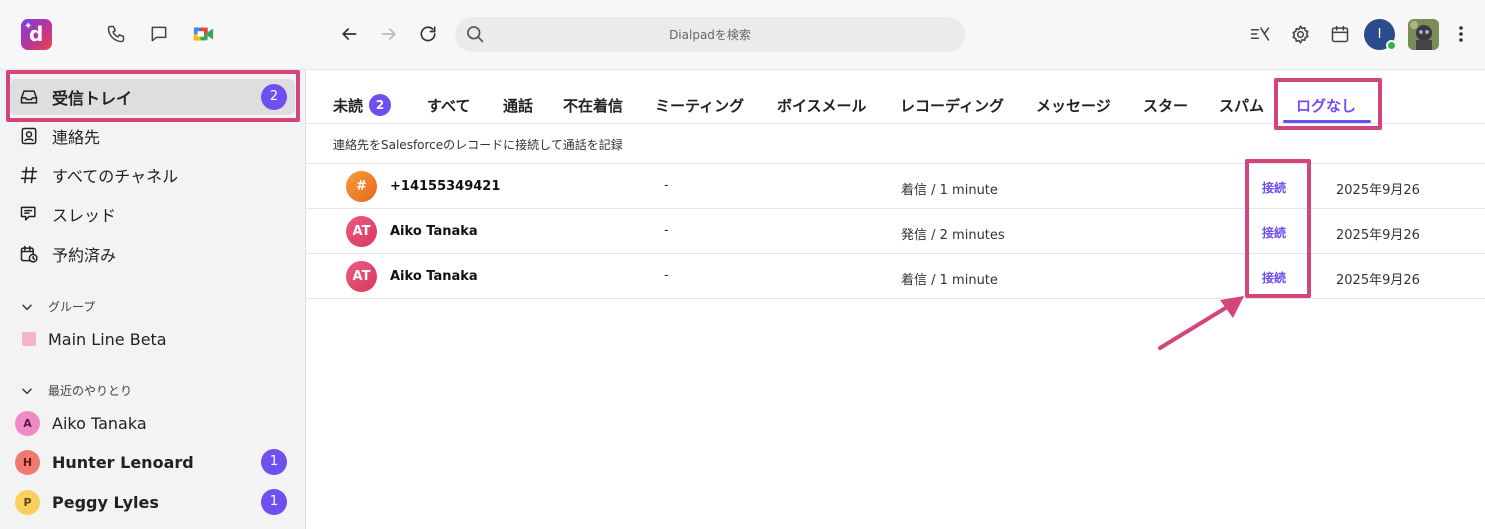 The image size is (1485, 529). I want to click on tab-starred: スター, so click(1165, 105).